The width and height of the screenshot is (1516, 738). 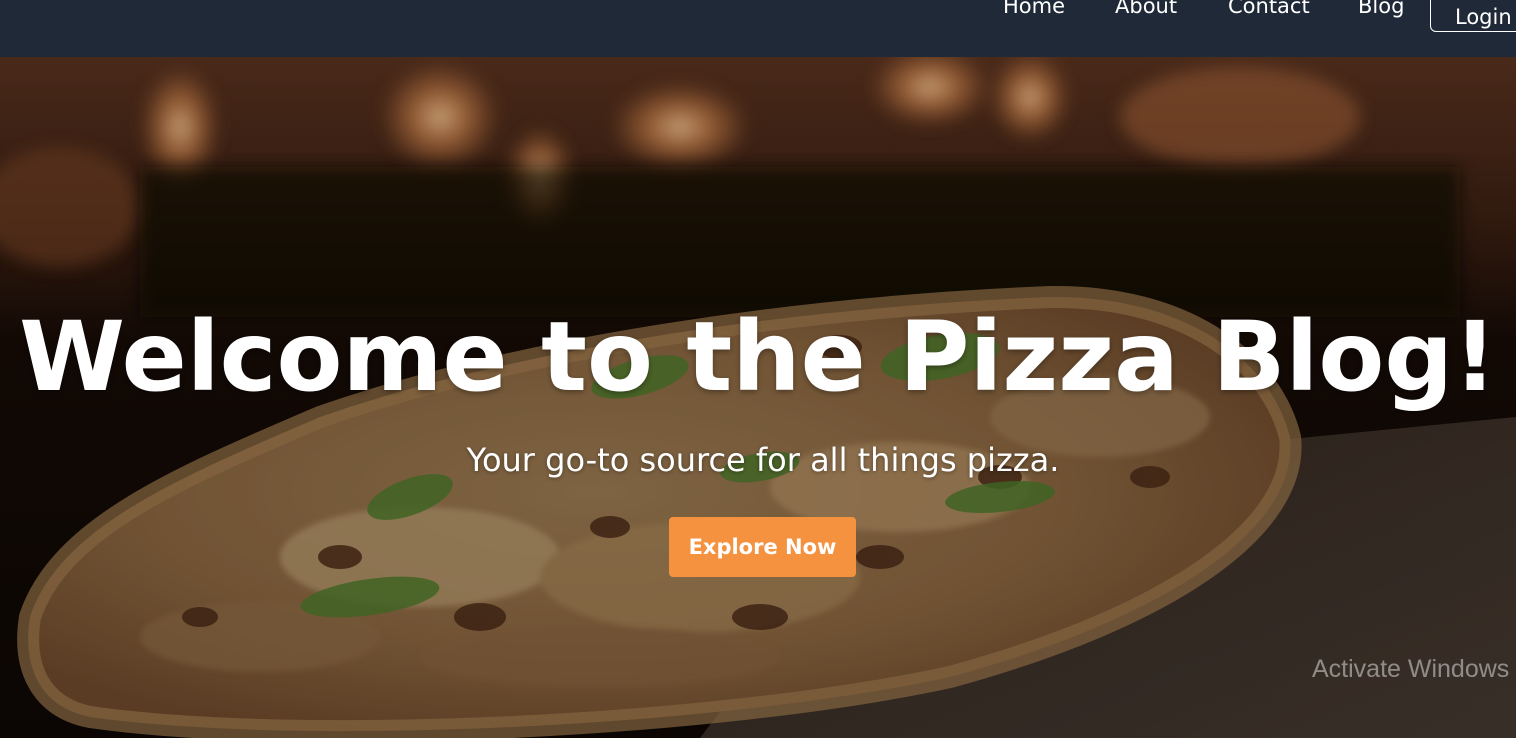 What do you see at coordinates (762, 547) in the screenshot?
I see `explore-now-button: Explore Now` at bounding box center [762, 547].